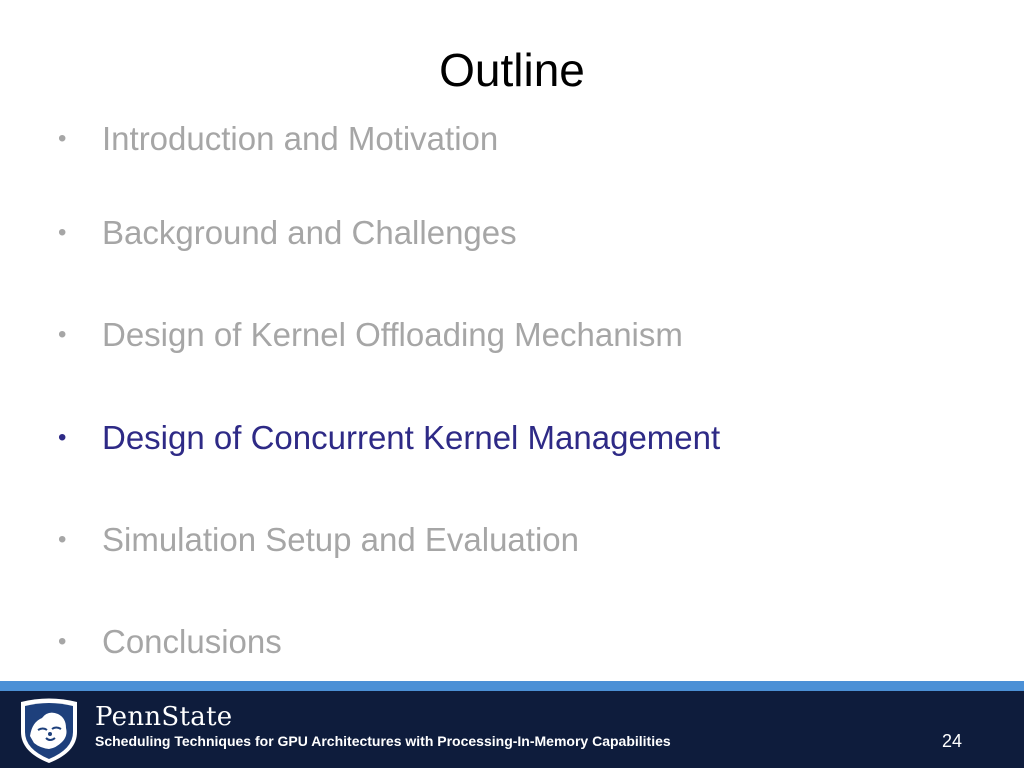 The image size is (1024, 768). I want to click on nittany-lion-shield-icon, so click(49, 730).